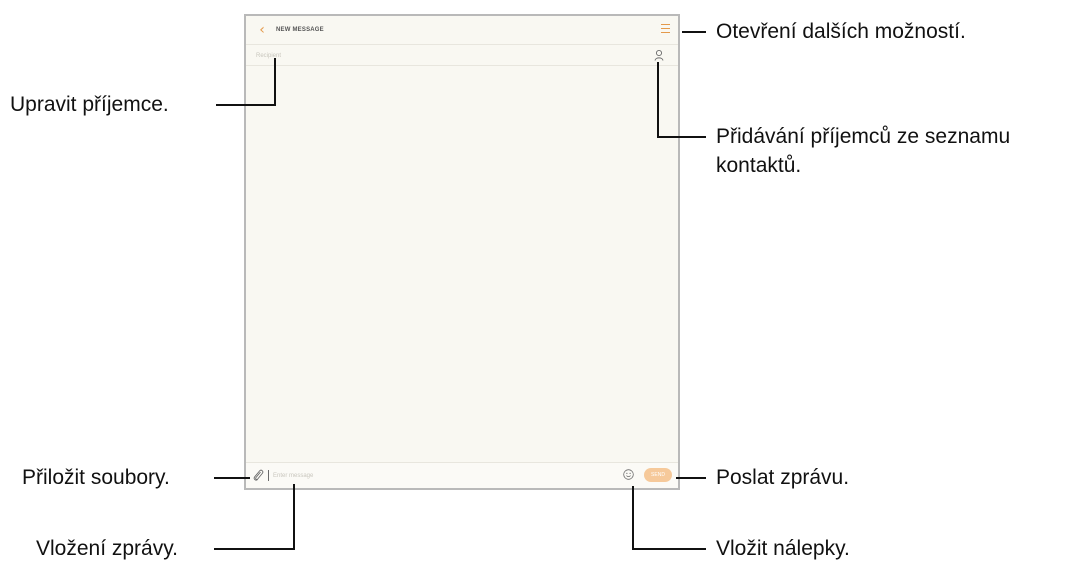 The image size is (1074, 579). Describe the element at coordinates (268, 56) in the screenshot. I see `recipient-input: Recipient` at that location.